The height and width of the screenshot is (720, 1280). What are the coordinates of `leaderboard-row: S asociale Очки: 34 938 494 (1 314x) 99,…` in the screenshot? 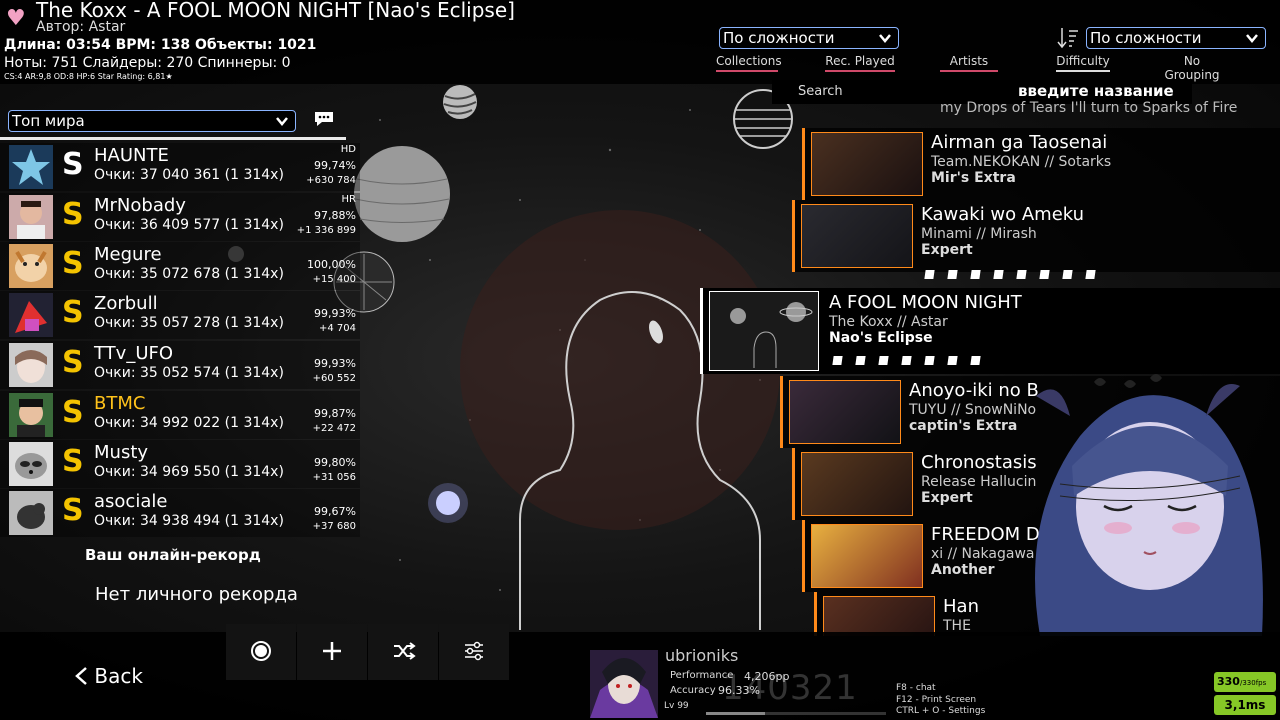 It's located at (180, 513).